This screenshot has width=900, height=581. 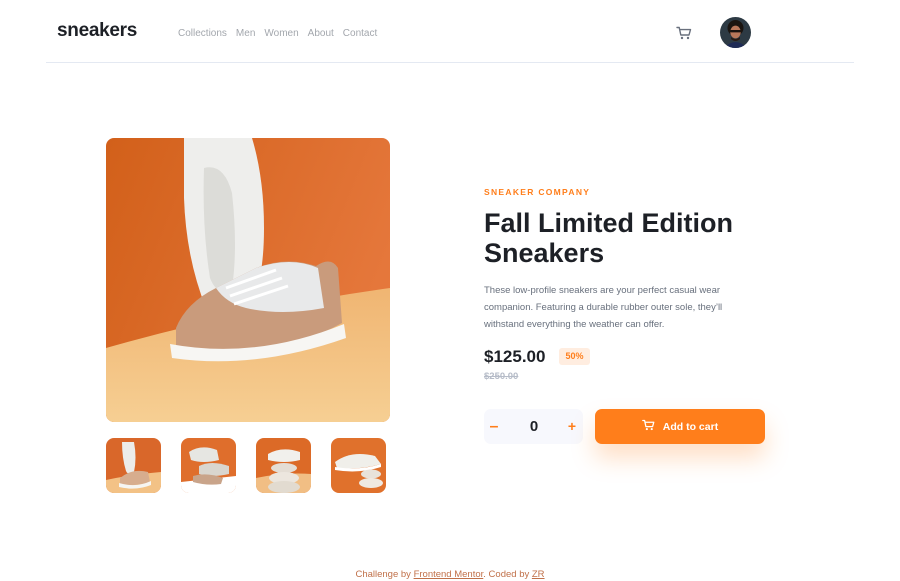 What do you see at coordinates (608, 238) in the screenshot?
I see `product-title: Fall Limited Edition Sneakers` at bounding box center [608, 238].